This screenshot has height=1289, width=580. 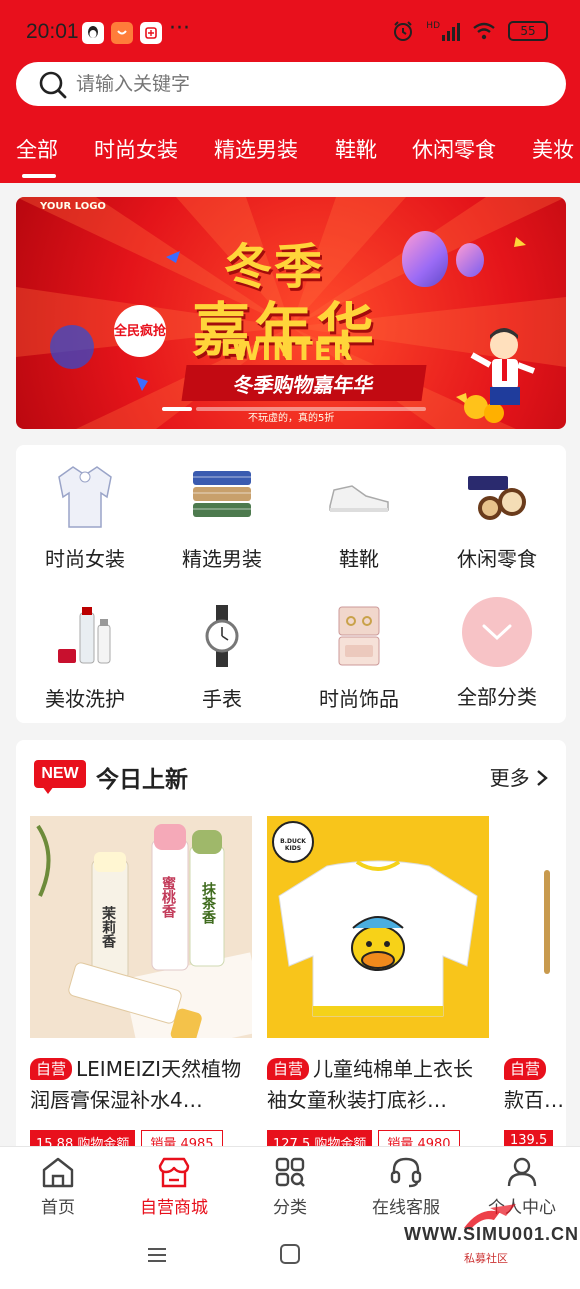 I want to click on product-image-text: 蜜桃香, so click(x=168, y=897).